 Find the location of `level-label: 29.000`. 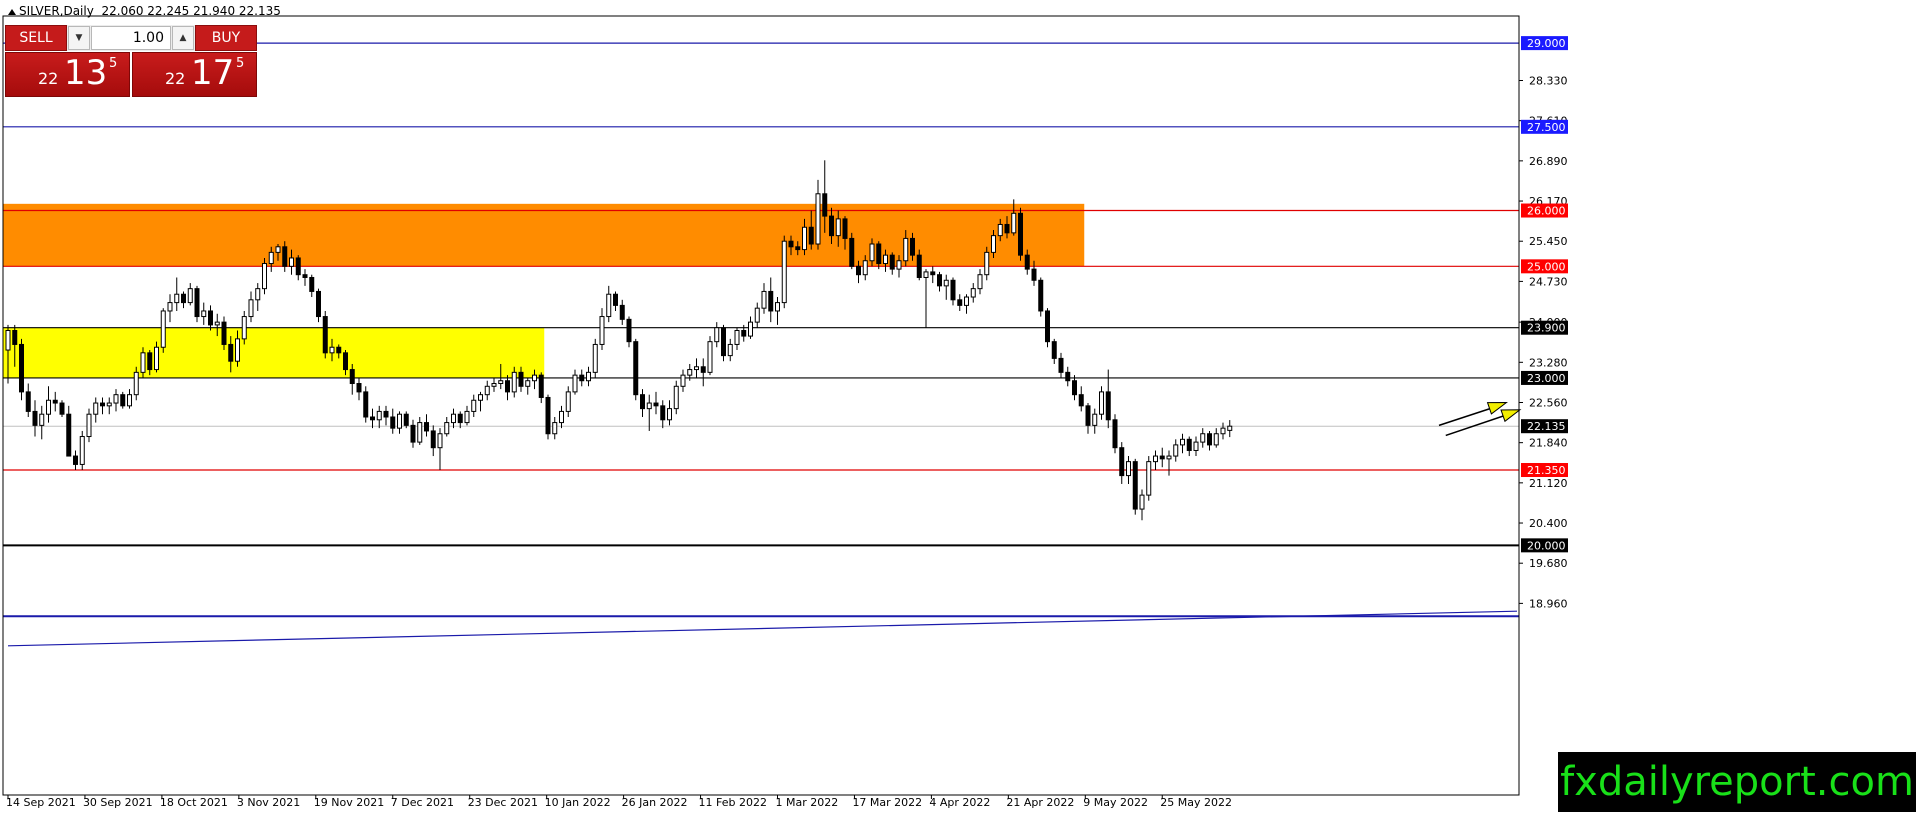

level-label: 29.000 is located at coordinates (1546, 43).